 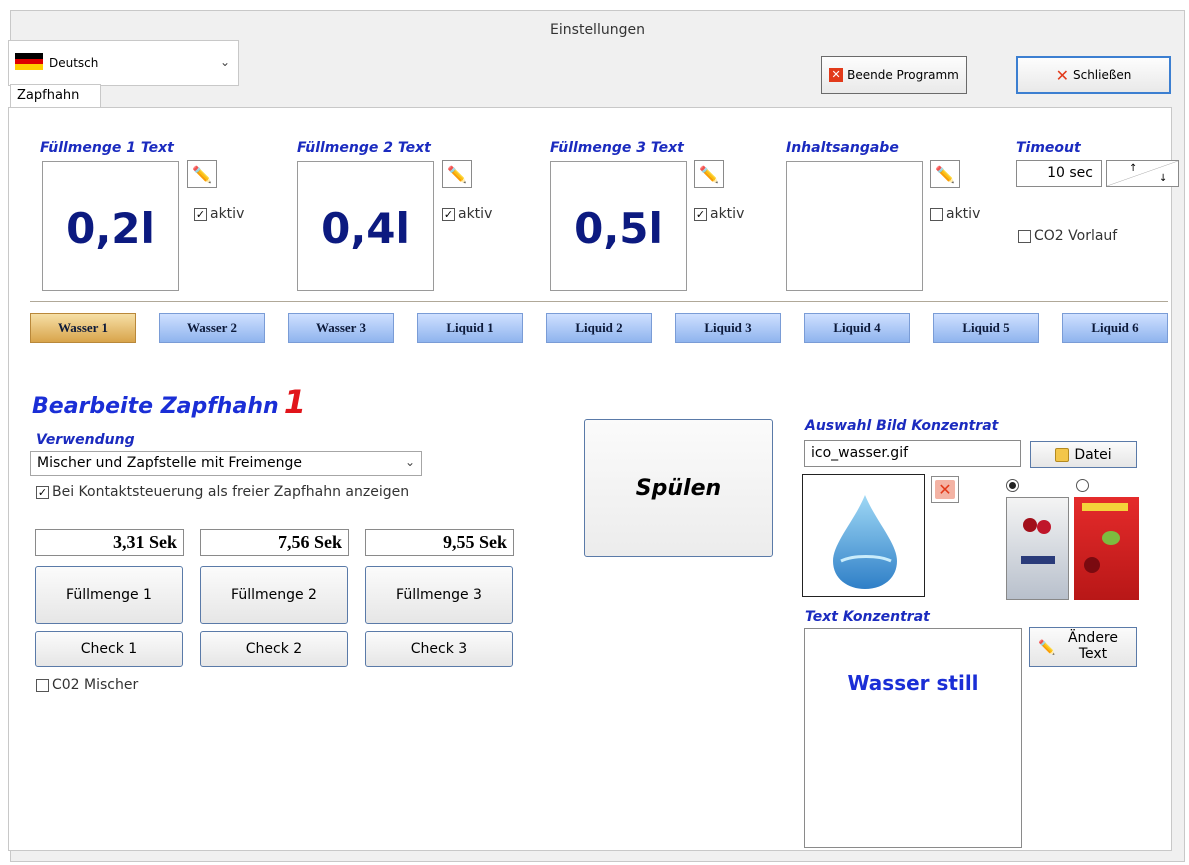 What do you see at coordinates (55, 96) in the screenshot?
I see `tab-zapfhahn: Zapfhahn` at bounding box center [55, 96].